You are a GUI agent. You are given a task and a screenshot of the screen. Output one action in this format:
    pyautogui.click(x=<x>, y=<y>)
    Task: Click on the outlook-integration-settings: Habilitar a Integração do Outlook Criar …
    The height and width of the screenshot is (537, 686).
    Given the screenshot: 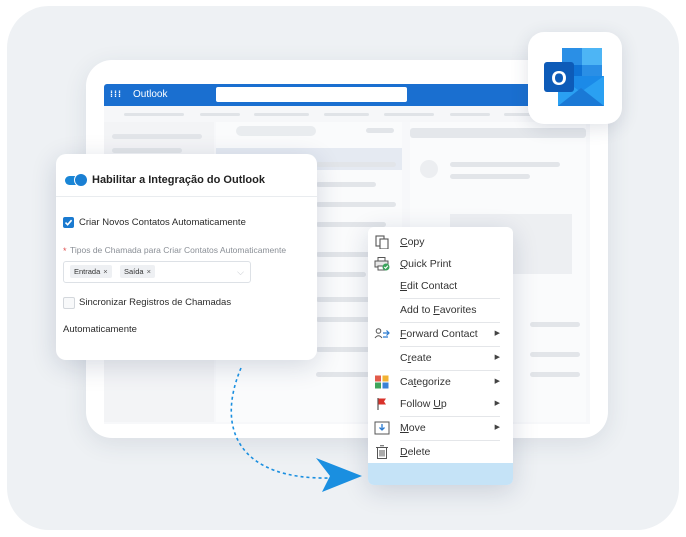 What is the action you would take?
    pyautogui.click(x=186, y=257)
    